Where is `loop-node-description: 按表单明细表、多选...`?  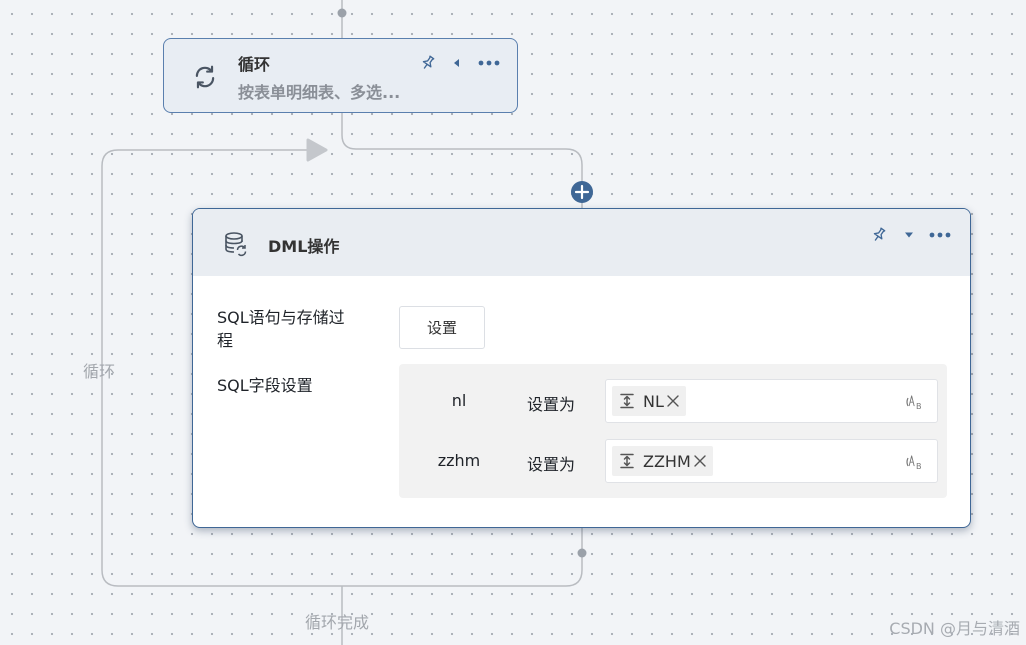
loop-node-description: 按表单明细表、多选... is located at coordinates (319, 92).